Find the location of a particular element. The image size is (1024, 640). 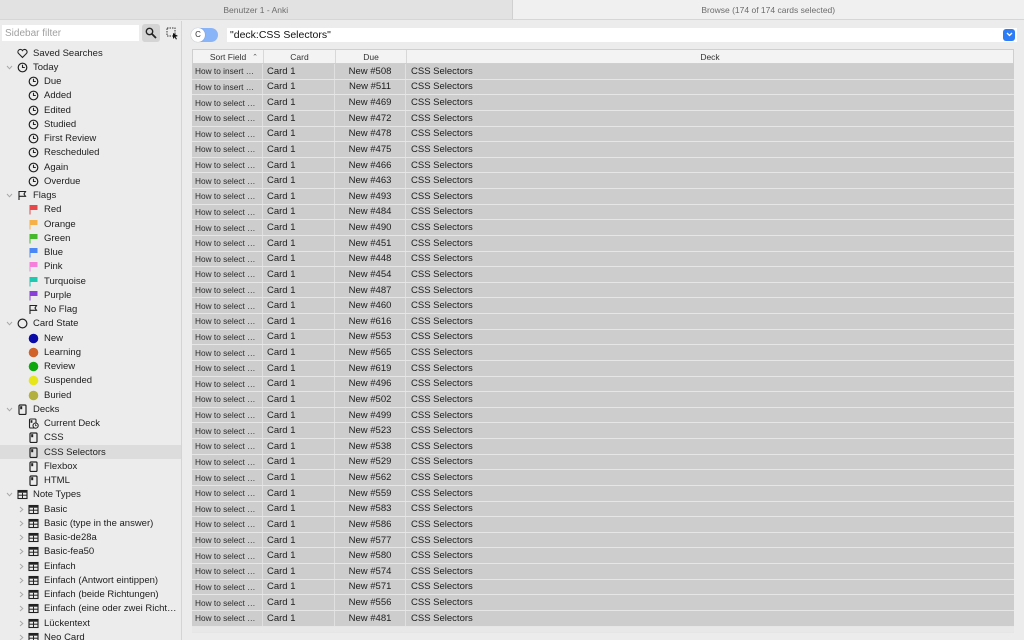

sidebar-item-learning: Learning is located at coordinates (90, 352).